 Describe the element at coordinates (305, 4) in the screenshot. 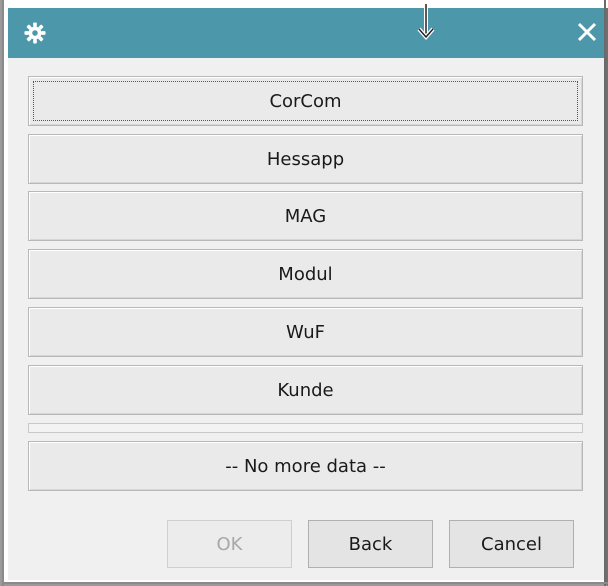

I see `window-top-strip` at that location.